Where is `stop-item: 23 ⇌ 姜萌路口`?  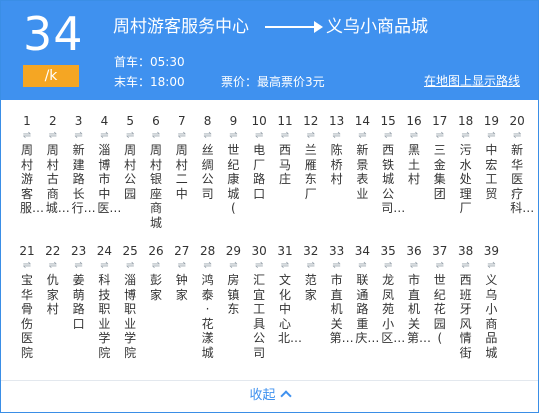 stop-item: 23 ⇌ 姜萌路口 is located at coordinates (79, 287).